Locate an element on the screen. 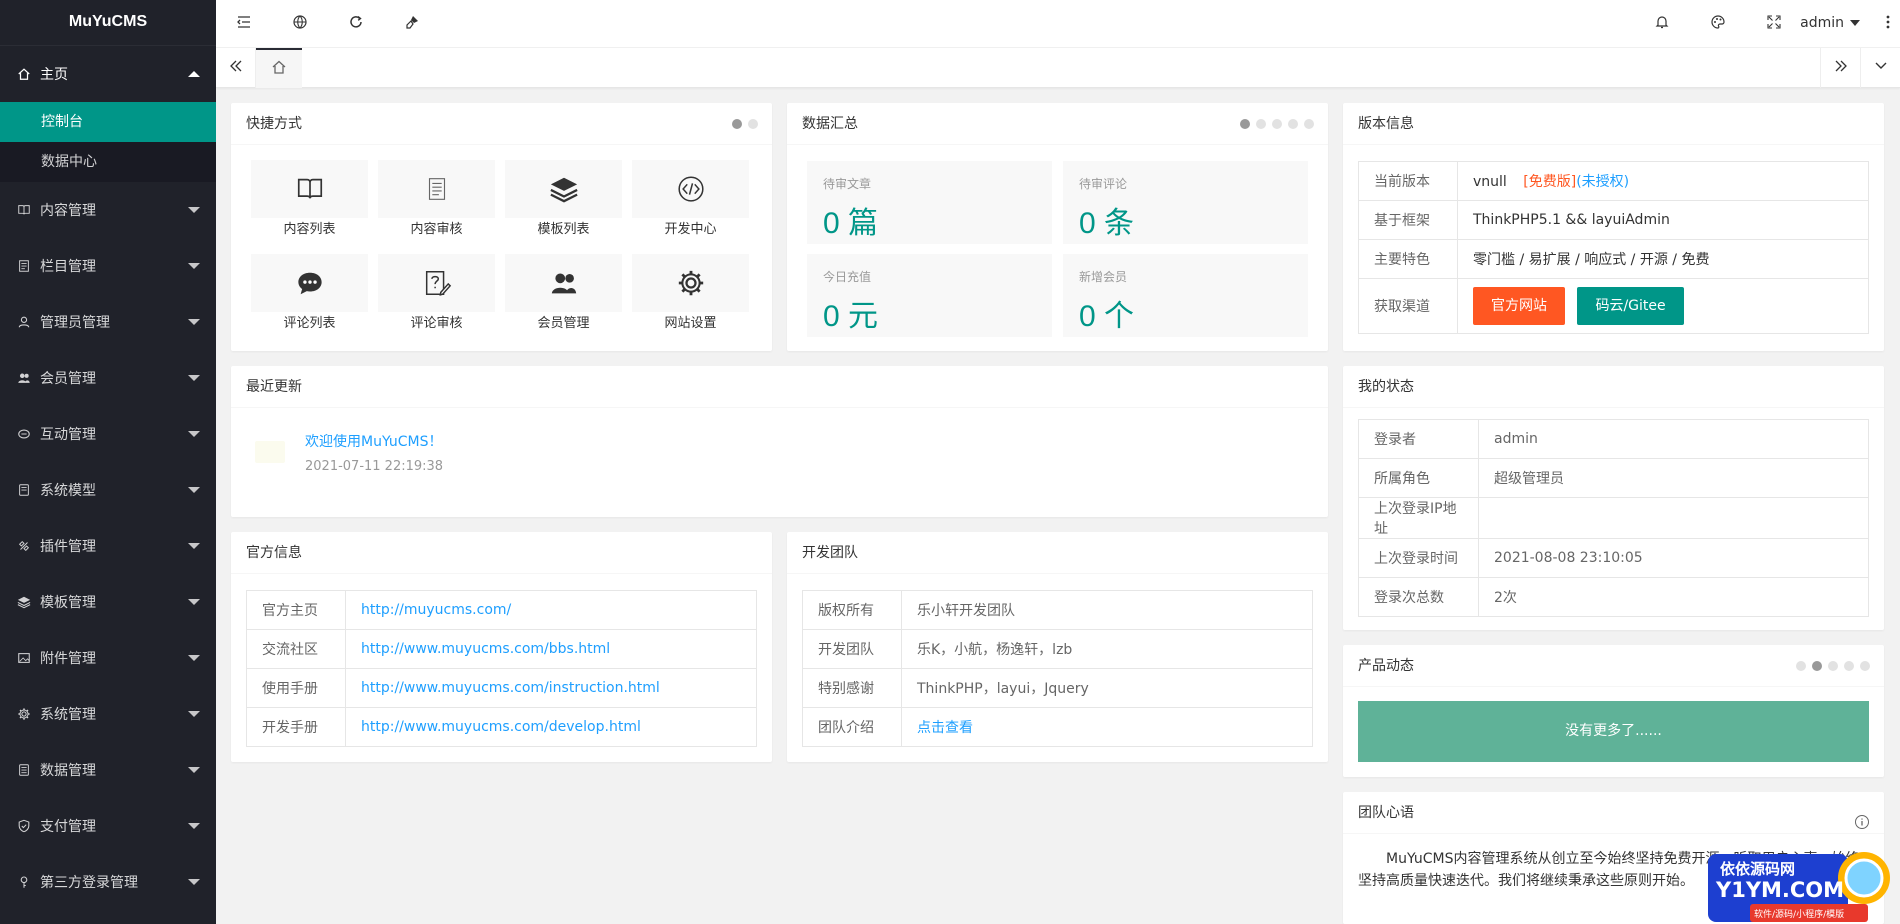  row-link: http://www.muyucms.com/instruction.html is located at coordinates (510, 688).